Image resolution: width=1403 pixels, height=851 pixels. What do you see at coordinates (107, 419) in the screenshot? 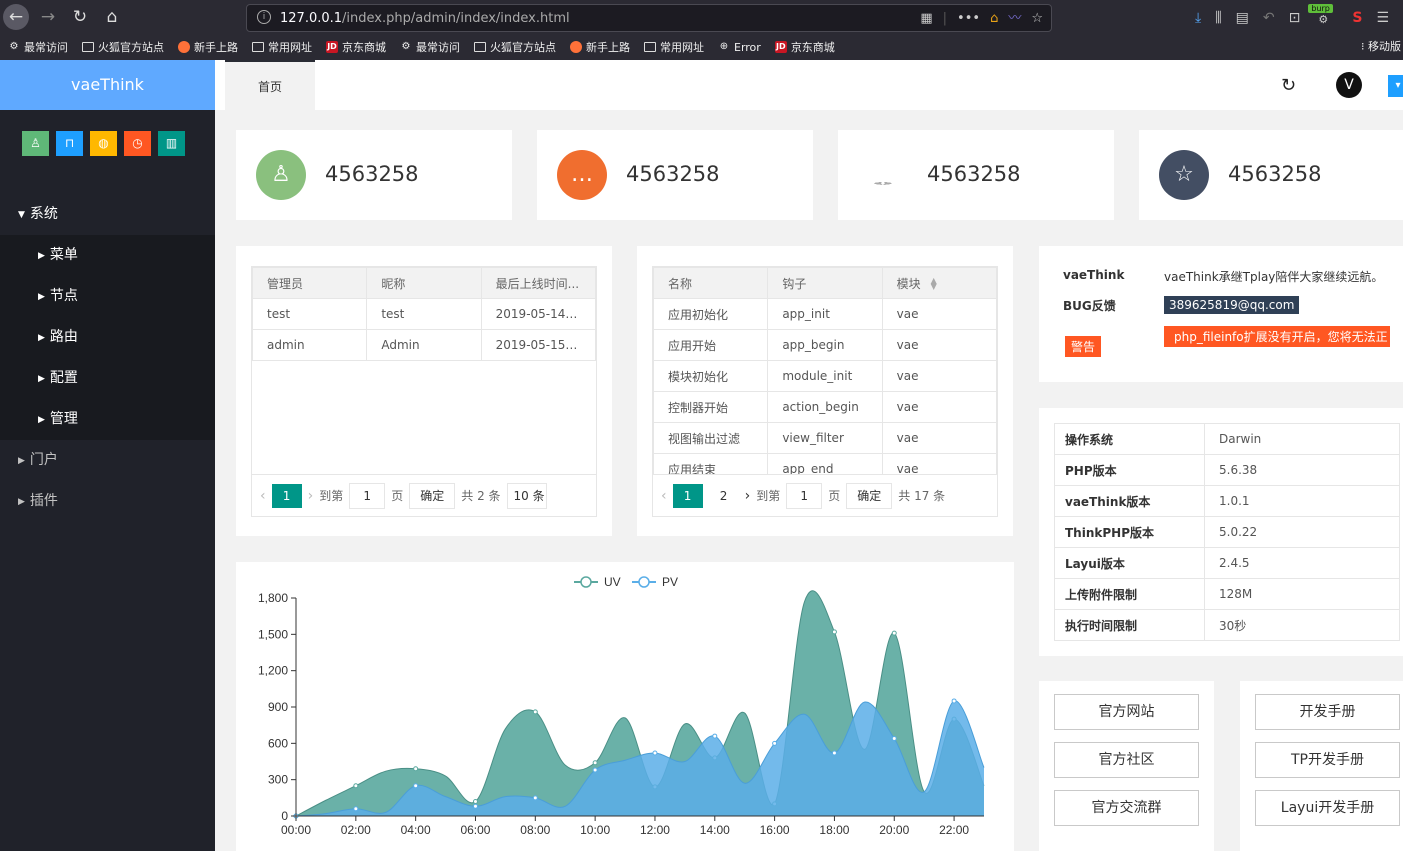
I see `sidebar-item-4: ▶ 管理` at bounding box center [107, 419].